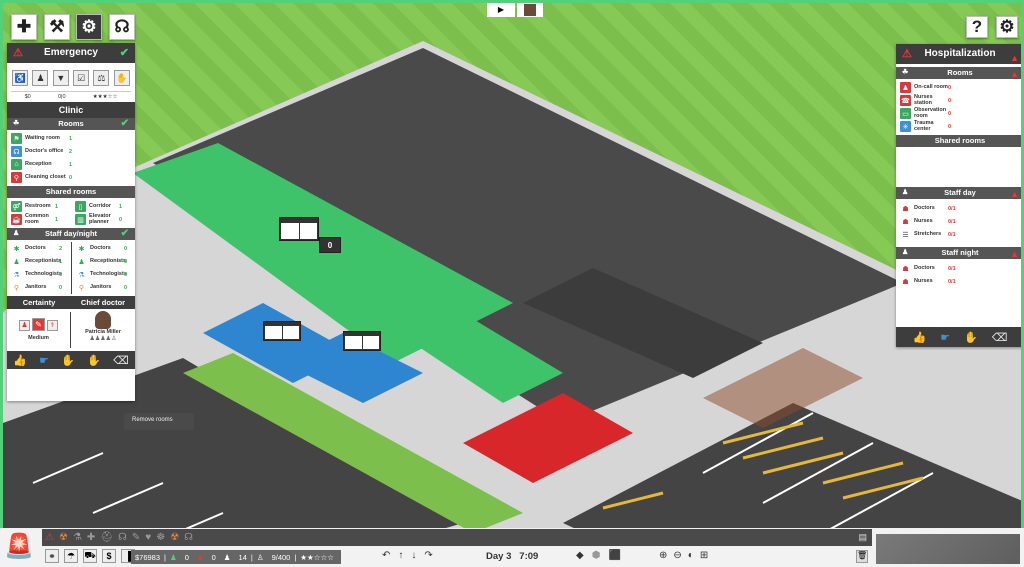  Describe the element at coordinates (103, 330) in the screenshot. I see `chief-doctor-card: Patricia Miller ♟♟♟♟♙` at that location.